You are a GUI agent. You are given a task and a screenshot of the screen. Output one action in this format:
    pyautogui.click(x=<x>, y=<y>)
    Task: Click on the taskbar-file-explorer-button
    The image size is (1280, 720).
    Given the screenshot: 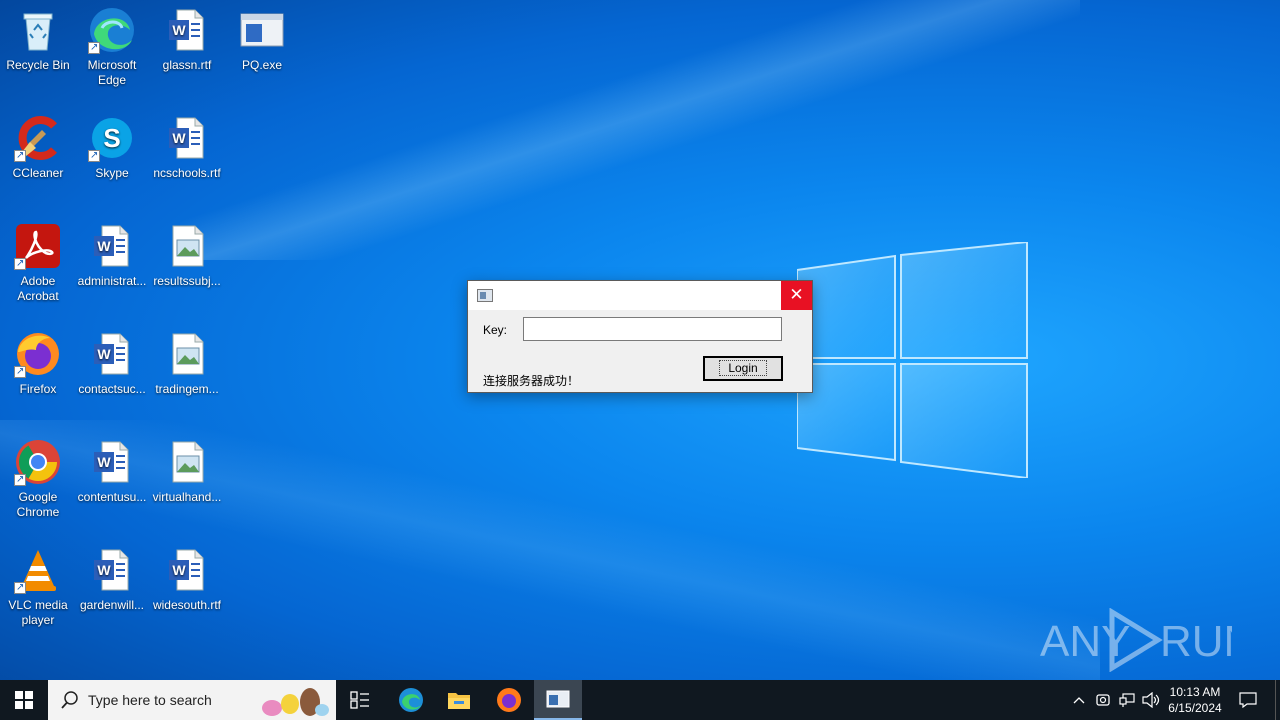 What is the action you would take?
    pyautogui.click(x=459, y=700)
    